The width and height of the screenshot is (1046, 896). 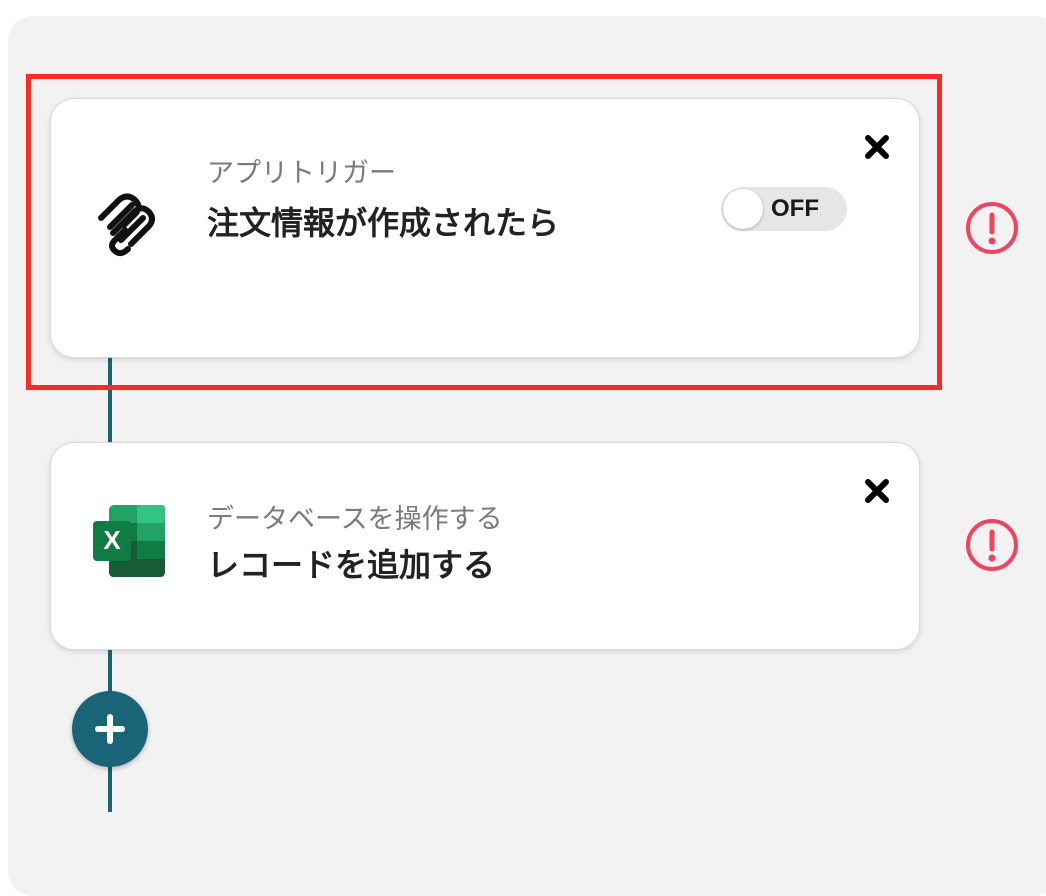 I want to click on step-title: 注文情報が作成されたら, so click(x=389, y=223).